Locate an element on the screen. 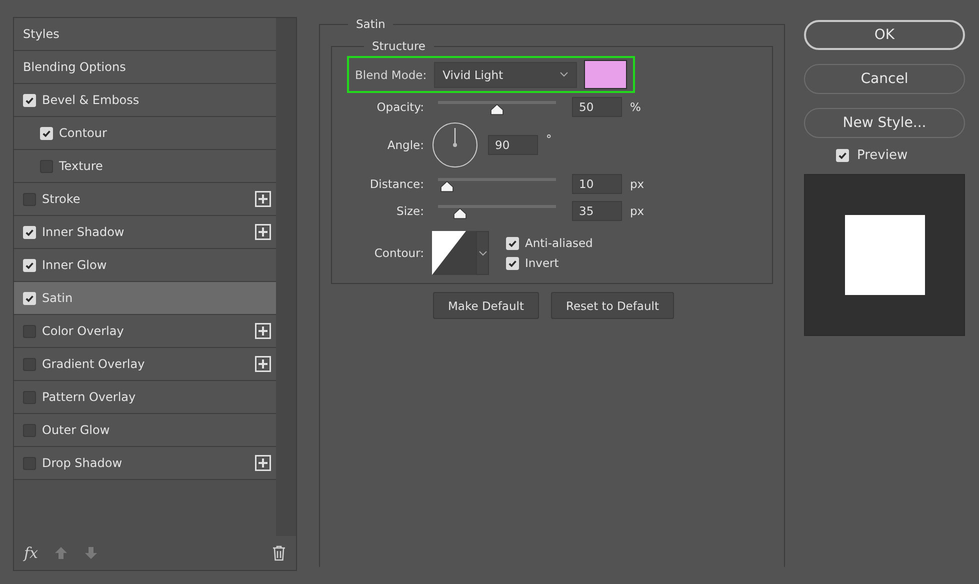  style-label: Color Overlay is located at coordinates (83, 331).